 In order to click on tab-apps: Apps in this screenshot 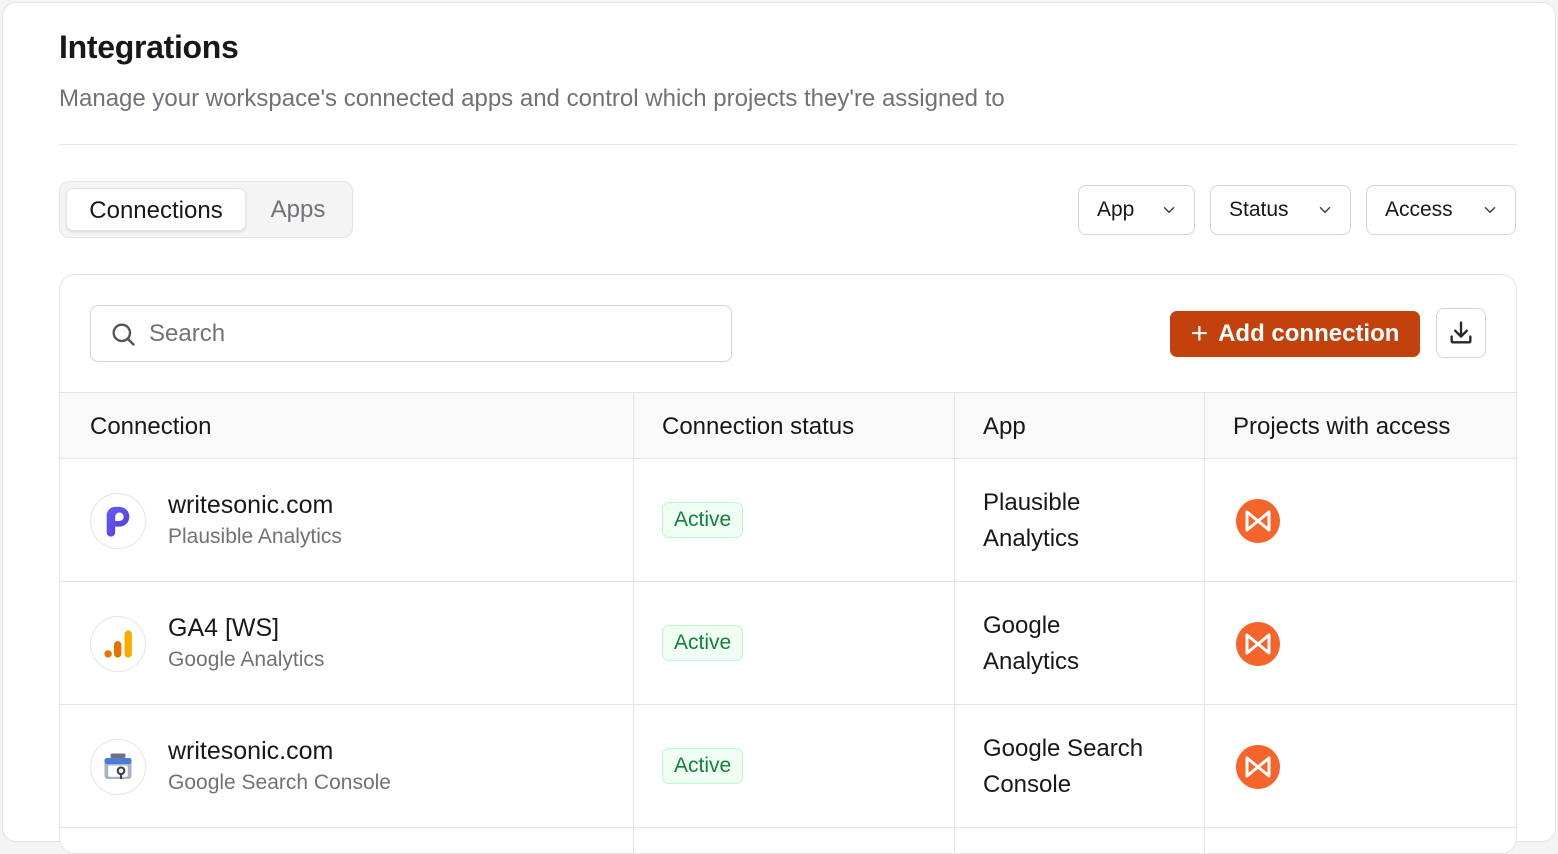, I will do `click(298, 209)`.